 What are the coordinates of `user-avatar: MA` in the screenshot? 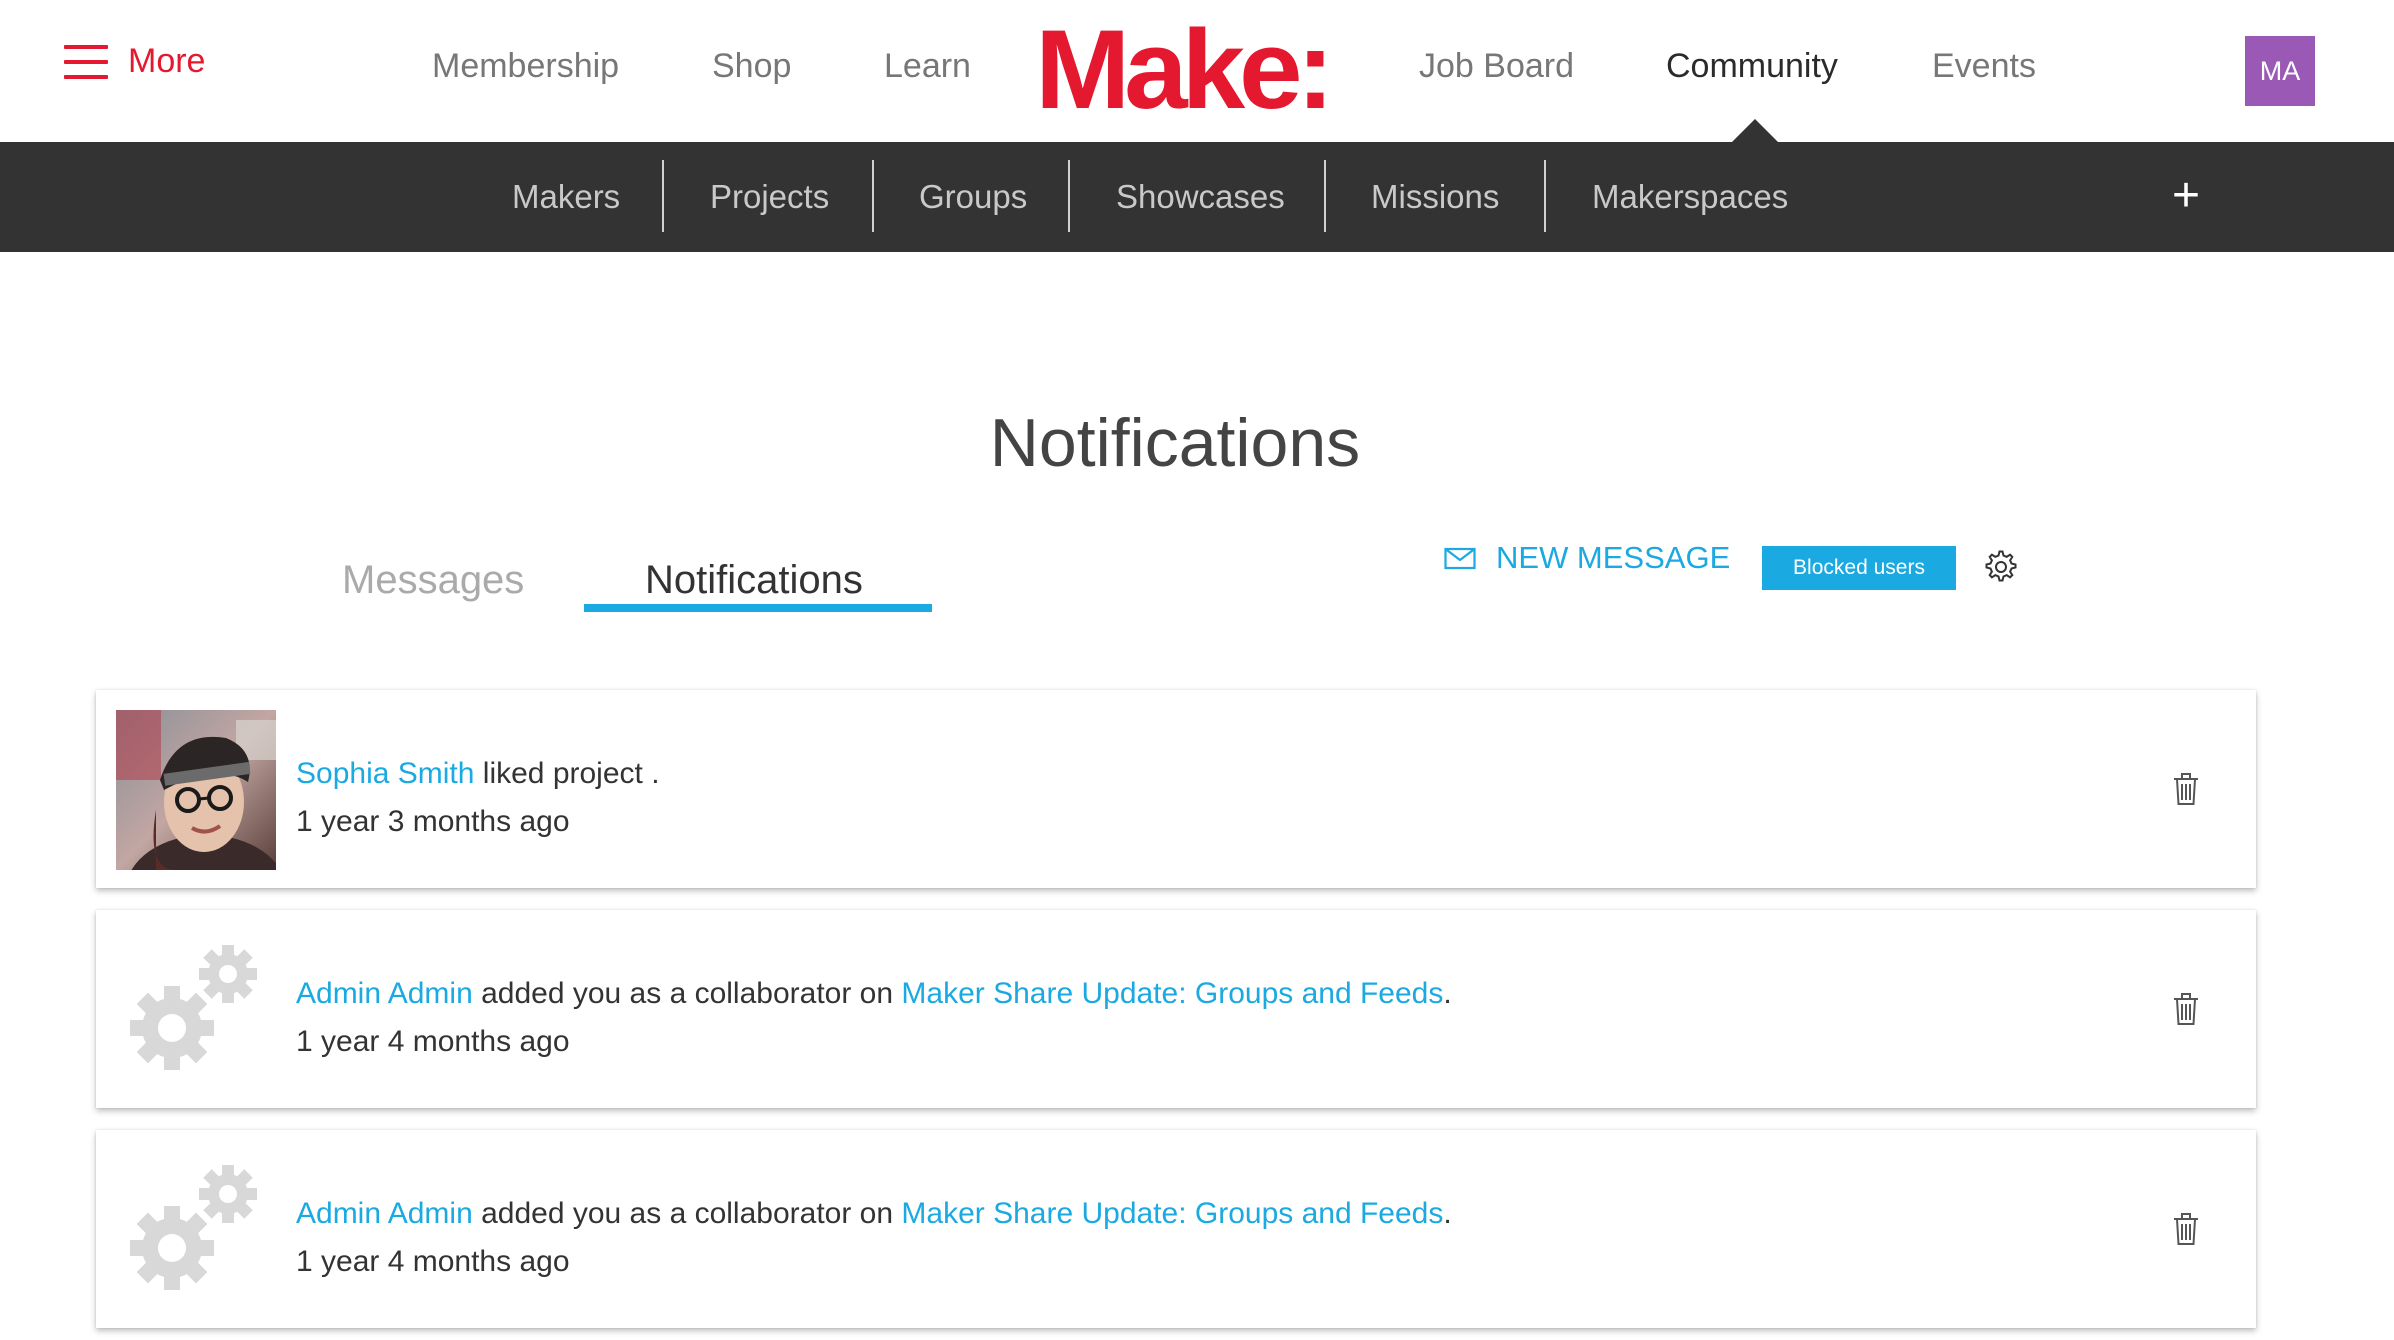 It's located at (2280, 71).